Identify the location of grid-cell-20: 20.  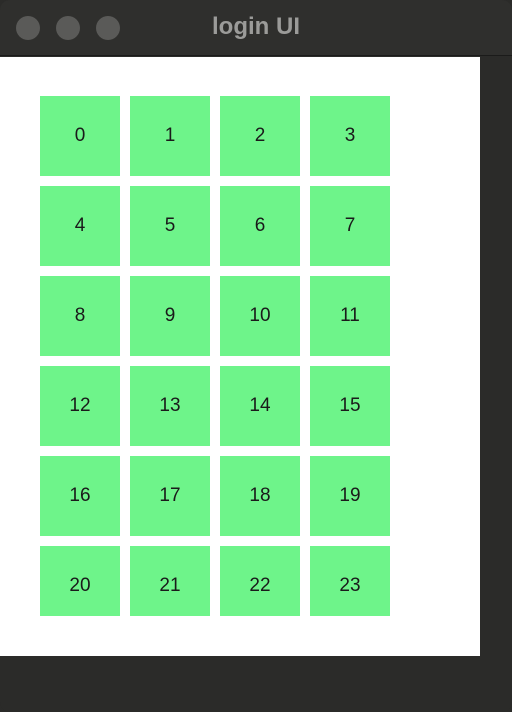
(80, 581).